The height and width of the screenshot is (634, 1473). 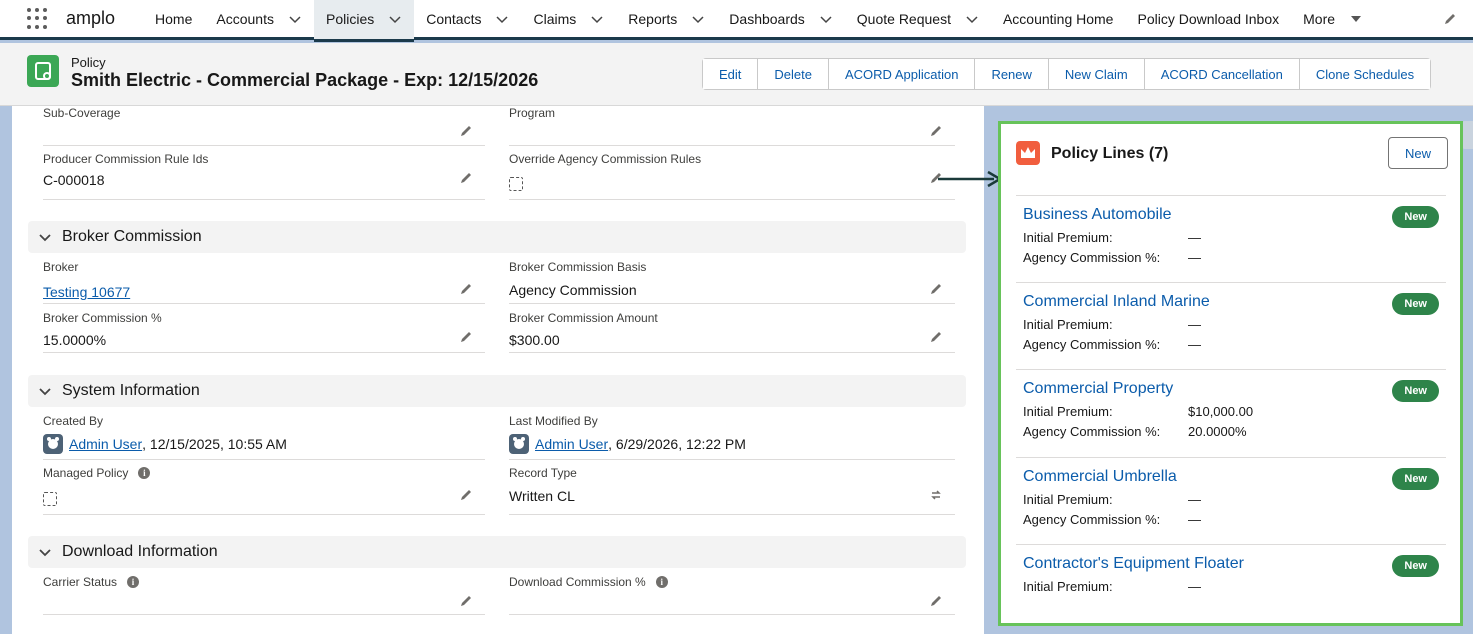 I want to click on policy-icon, so click(x=43, y=71).